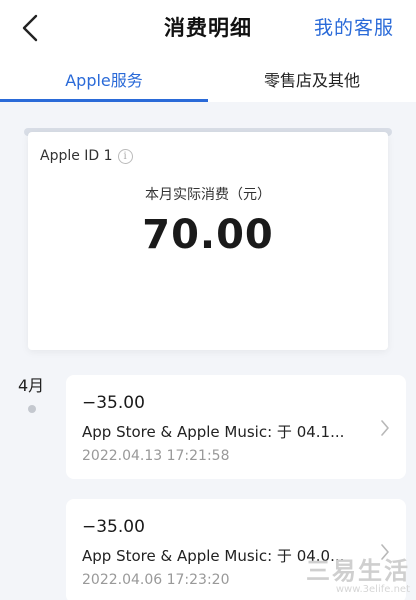 The height and width of the screenshot is (600, 416). I want to click on watermark: 三易生活 www.3elife.net, so click(358, 577).